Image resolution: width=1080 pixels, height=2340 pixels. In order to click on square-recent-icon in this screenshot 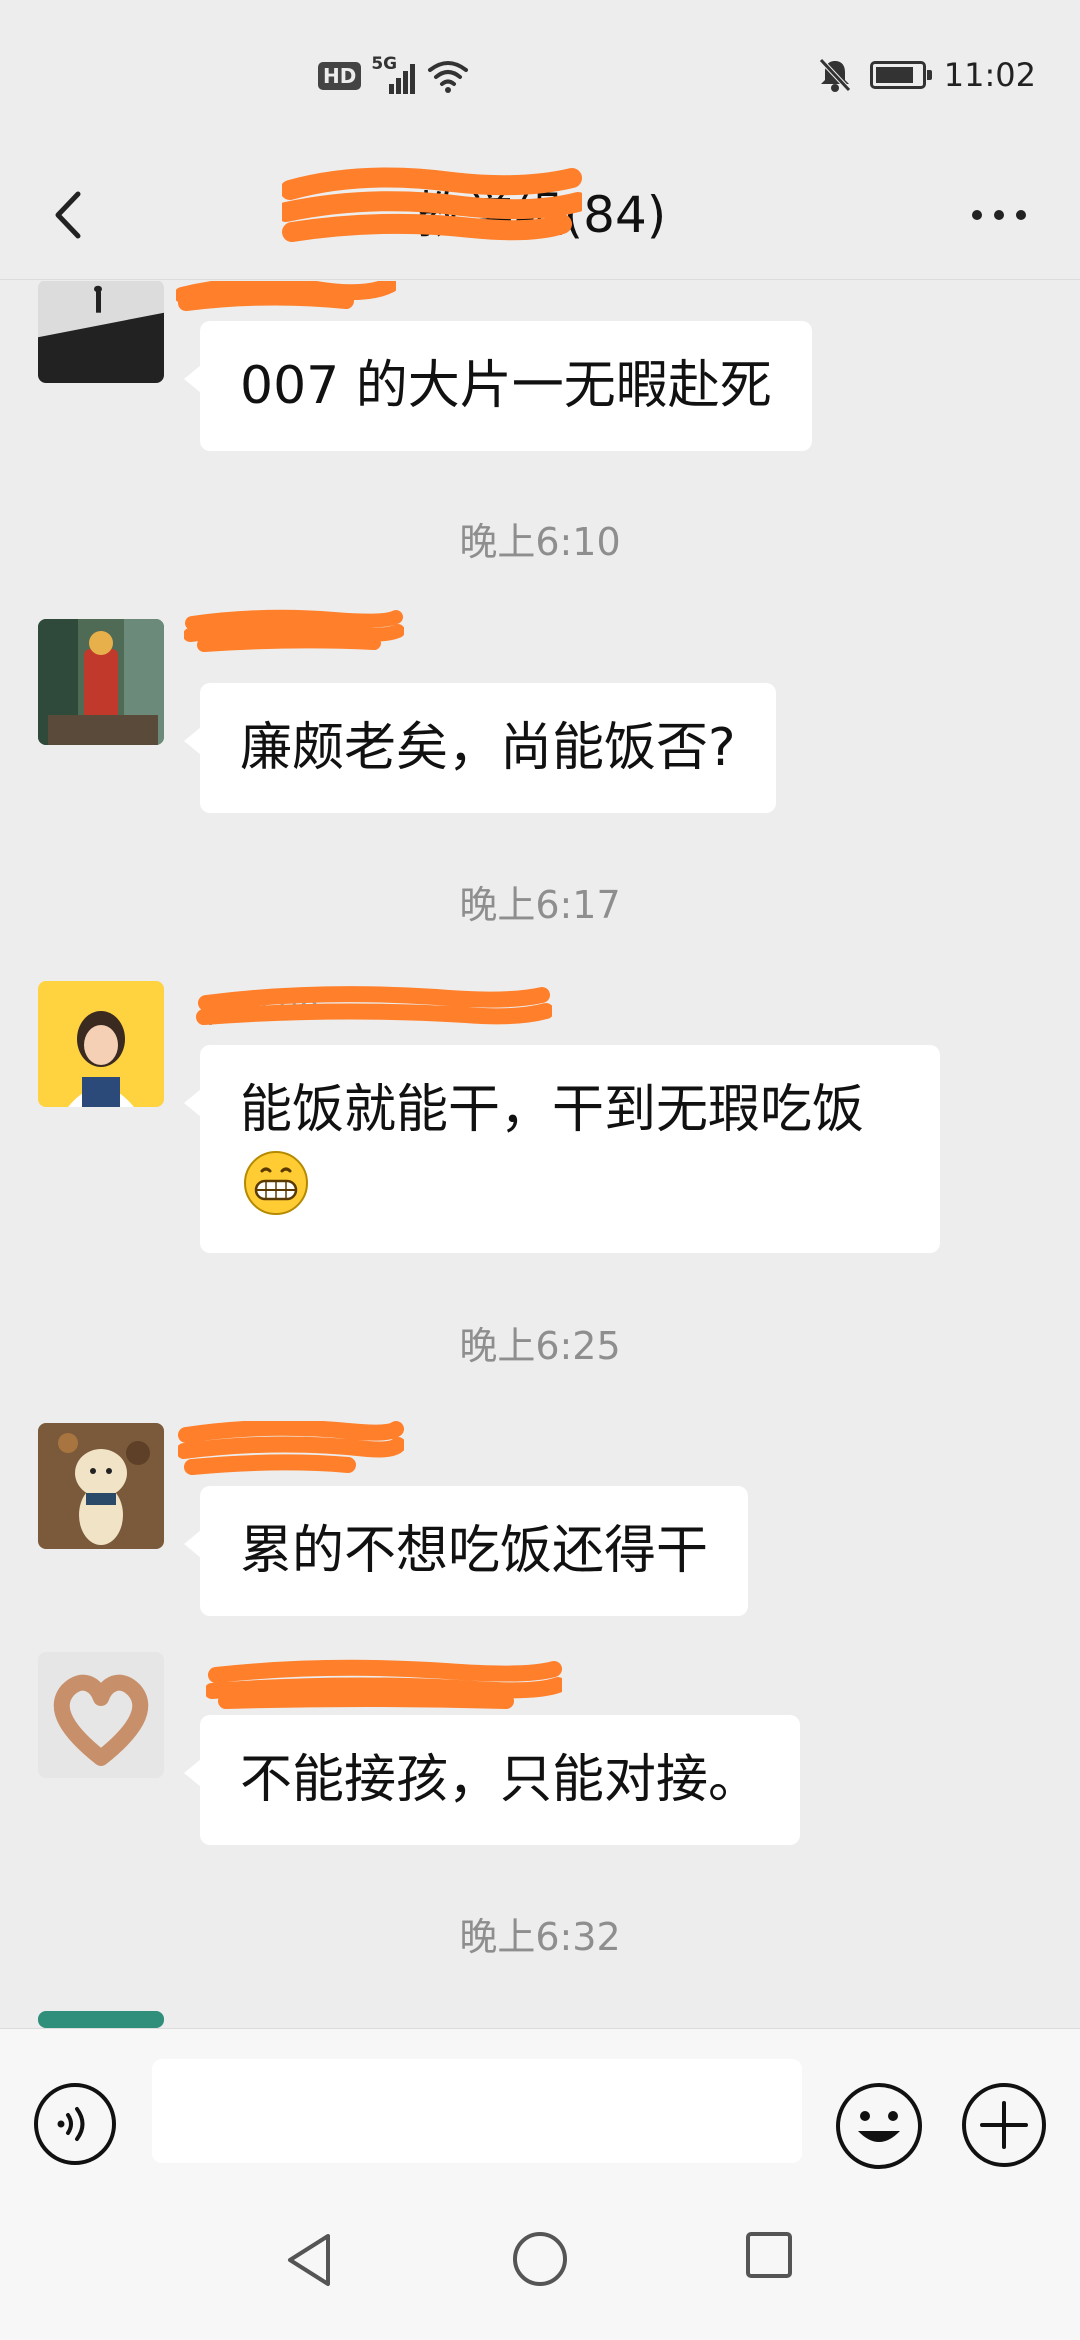, I will do `click(769, 2255)`.